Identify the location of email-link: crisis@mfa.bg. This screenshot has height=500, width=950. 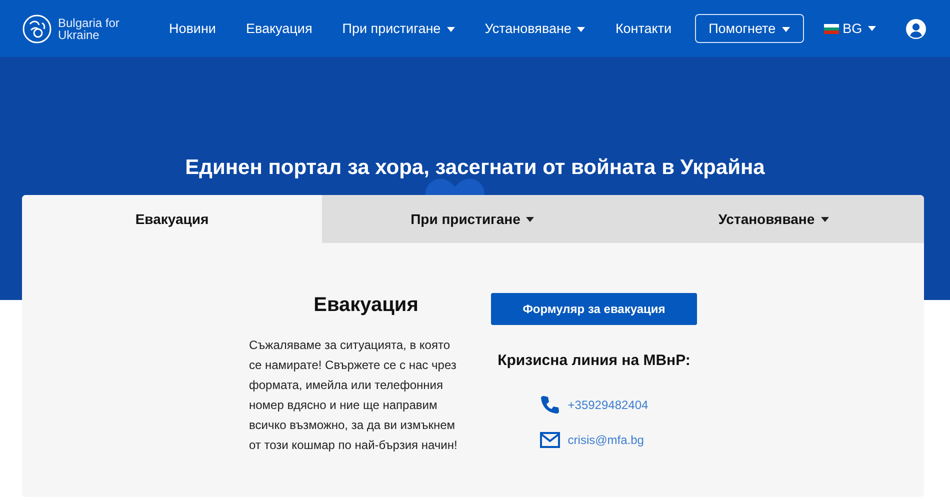
(606, 440).